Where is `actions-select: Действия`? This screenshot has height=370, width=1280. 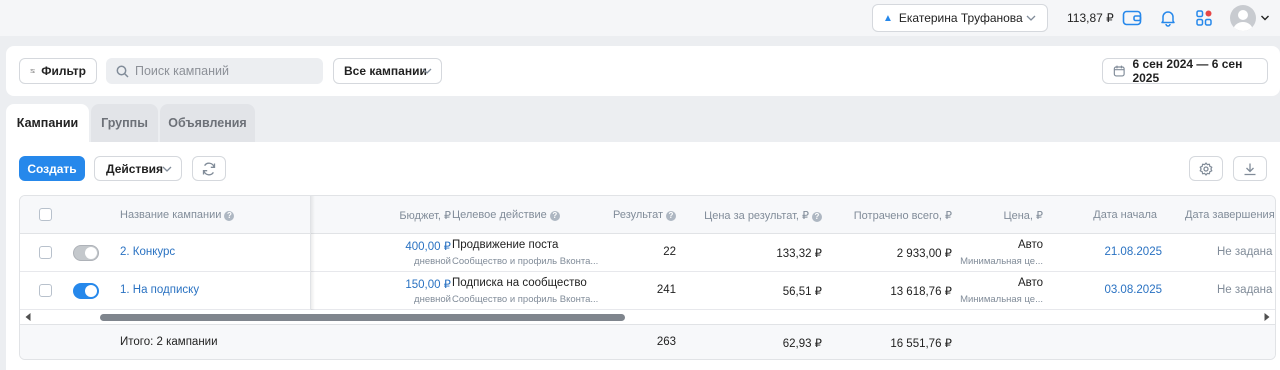 actions-select: Действия is located at coordinates (138, 168).